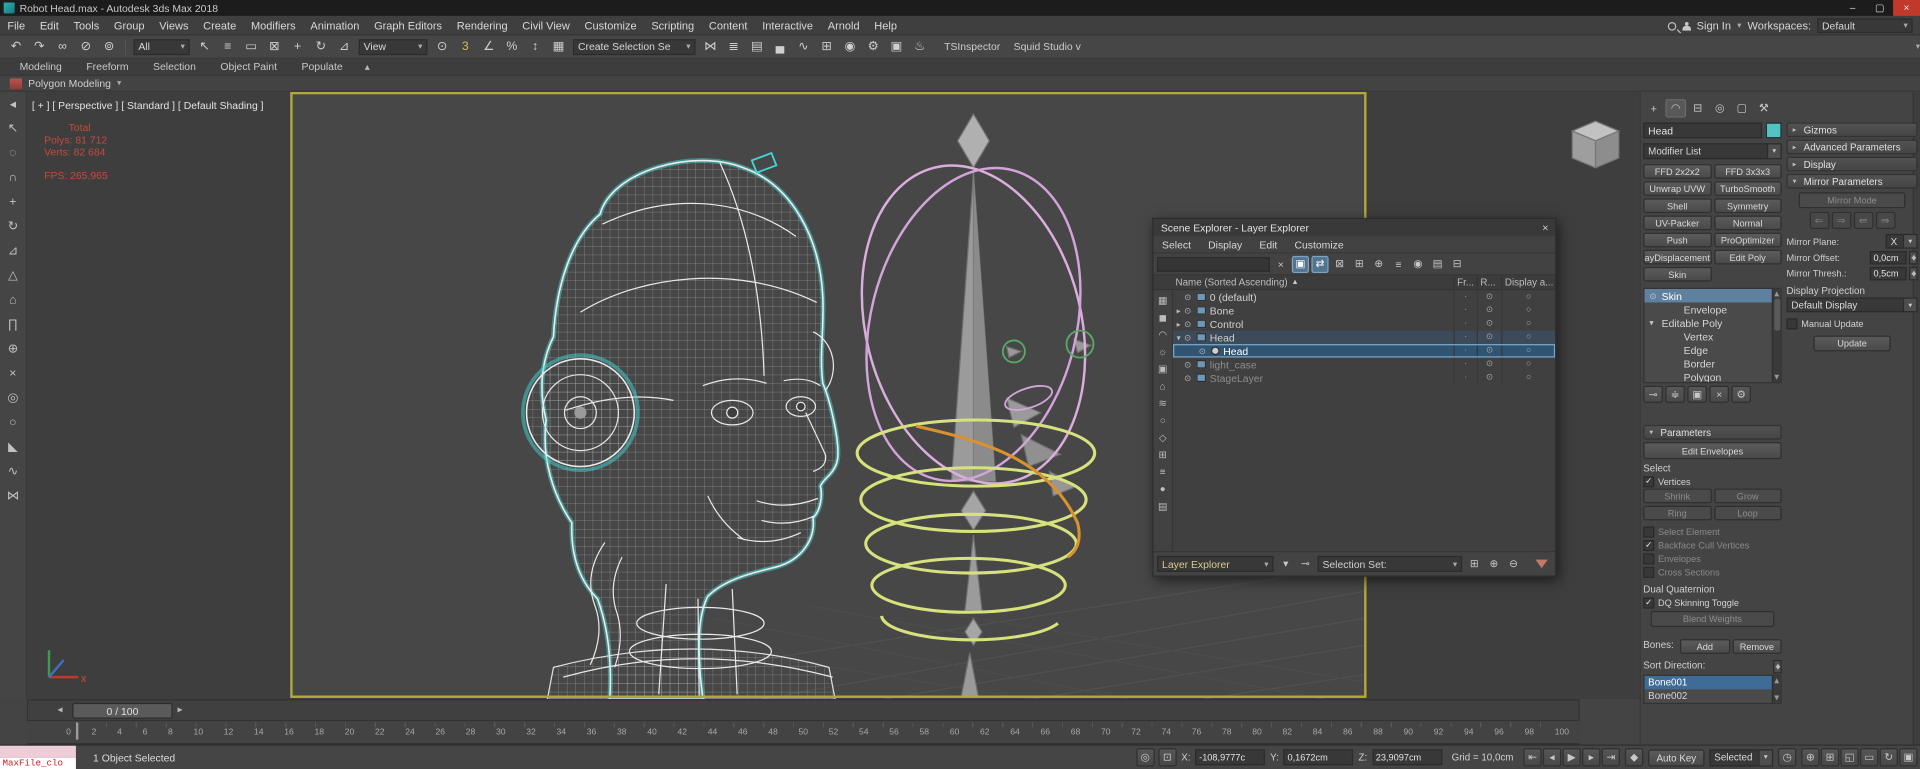  I want to click on select-and-rotate-icon: ↻, so click(321, 46).